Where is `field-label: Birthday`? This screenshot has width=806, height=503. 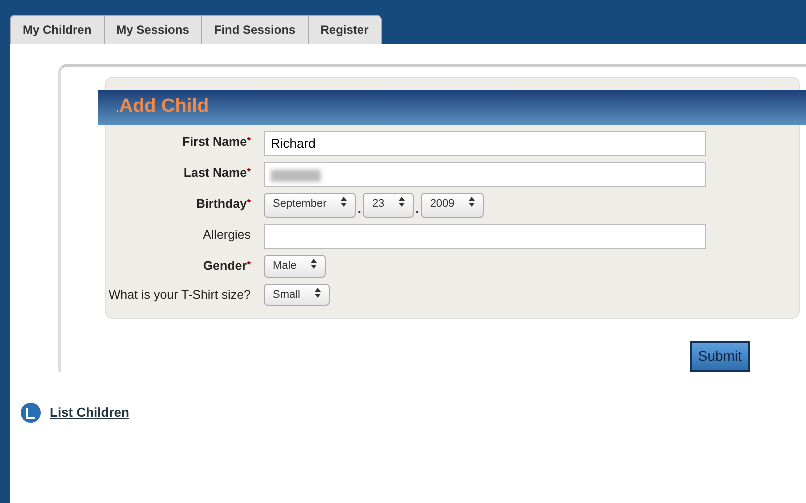
field-label: Birthday is located at coordinates (222, 203).